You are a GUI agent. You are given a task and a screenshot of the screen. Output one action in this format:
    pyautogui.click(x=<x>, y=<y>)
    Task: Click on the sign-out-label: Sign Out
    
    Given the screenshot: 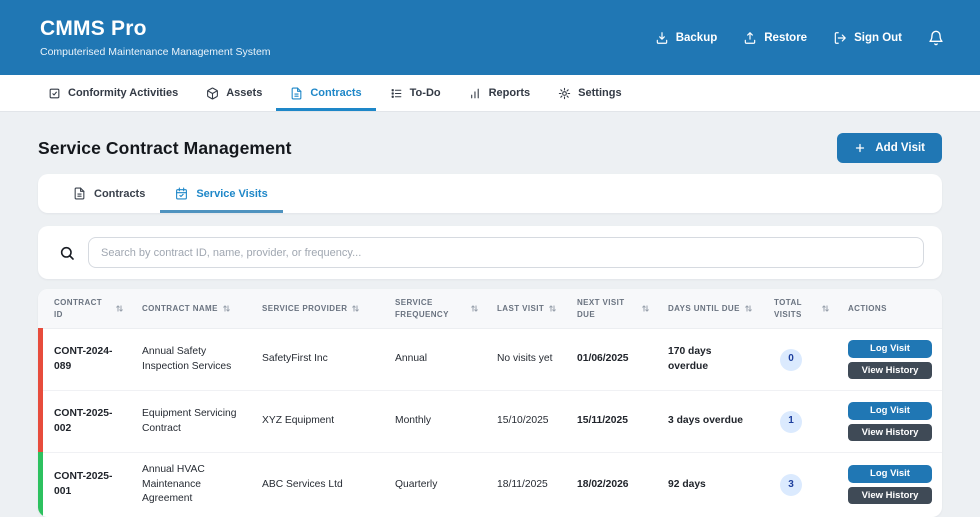 What is the action you would take?
    pyautogui.click(x=878, y=37)
    